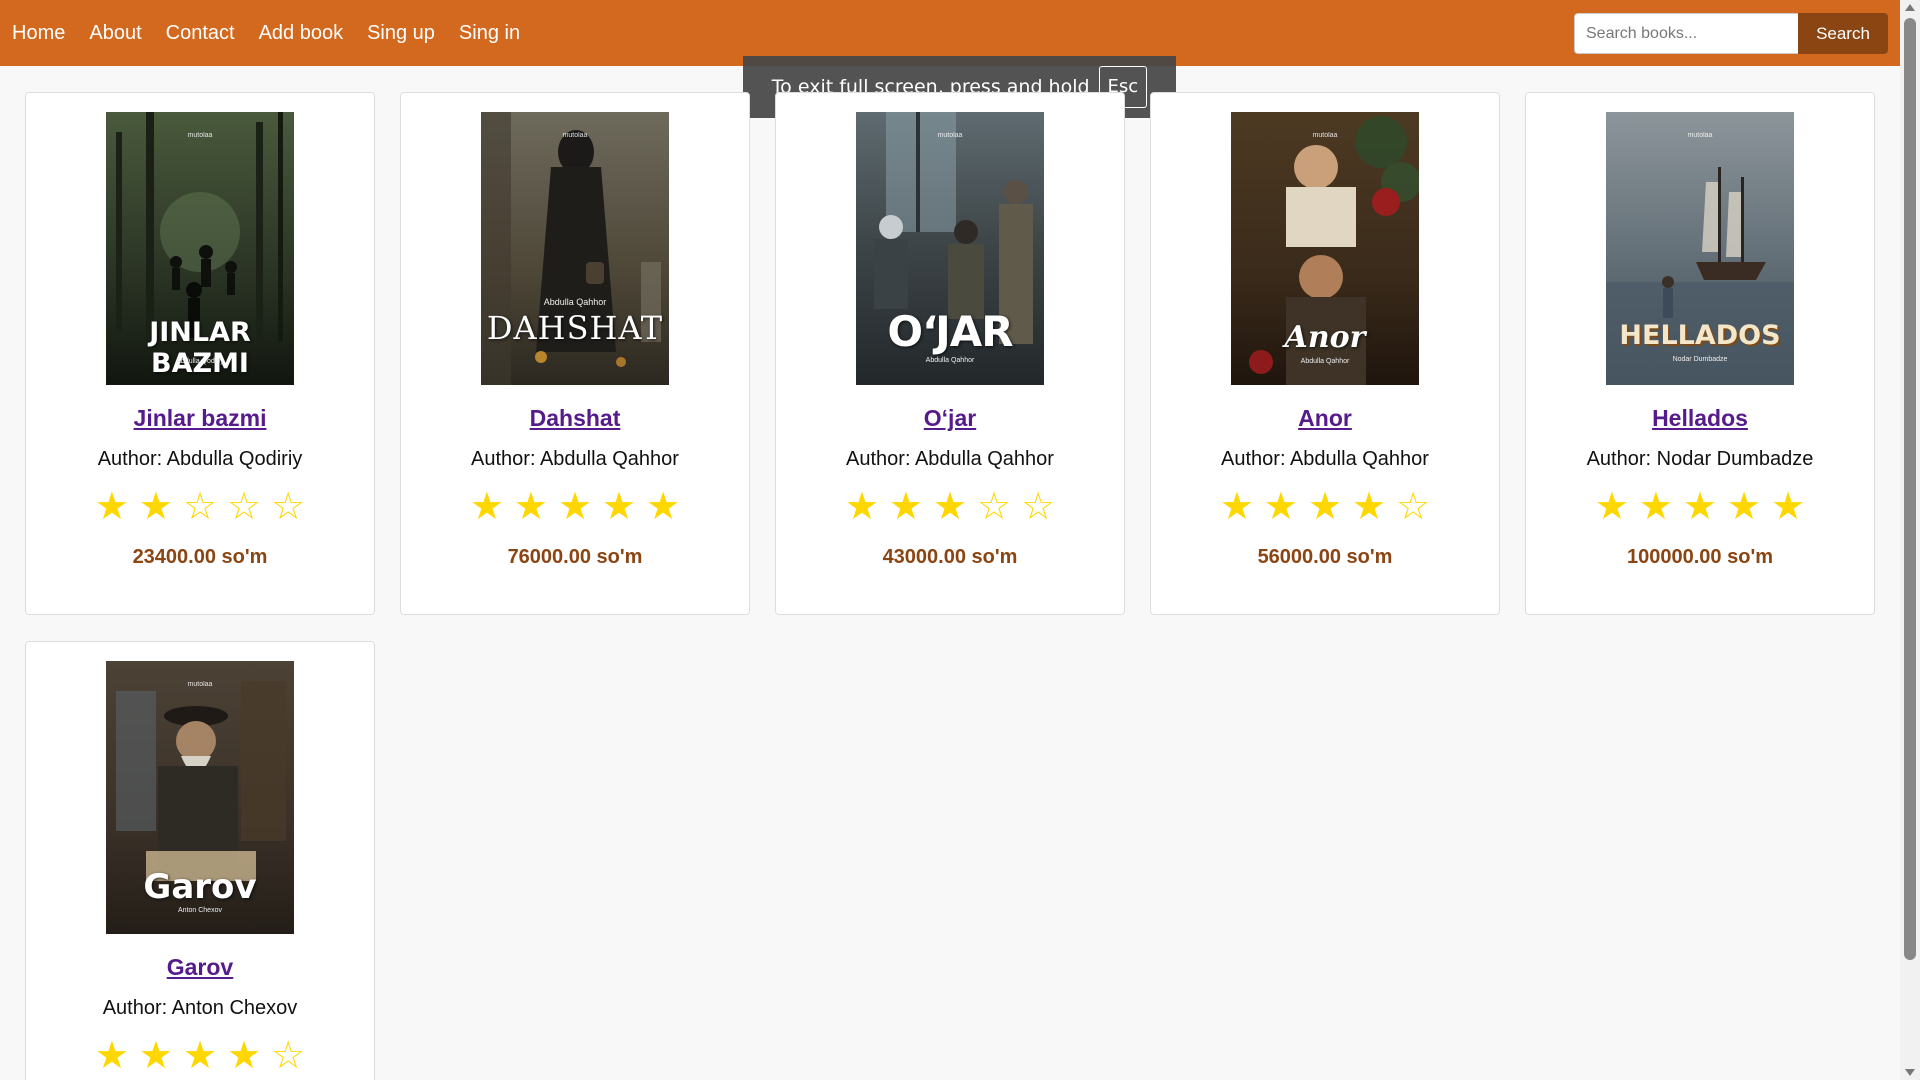  I want to click on page-scrollbar, so click(1910, 540).